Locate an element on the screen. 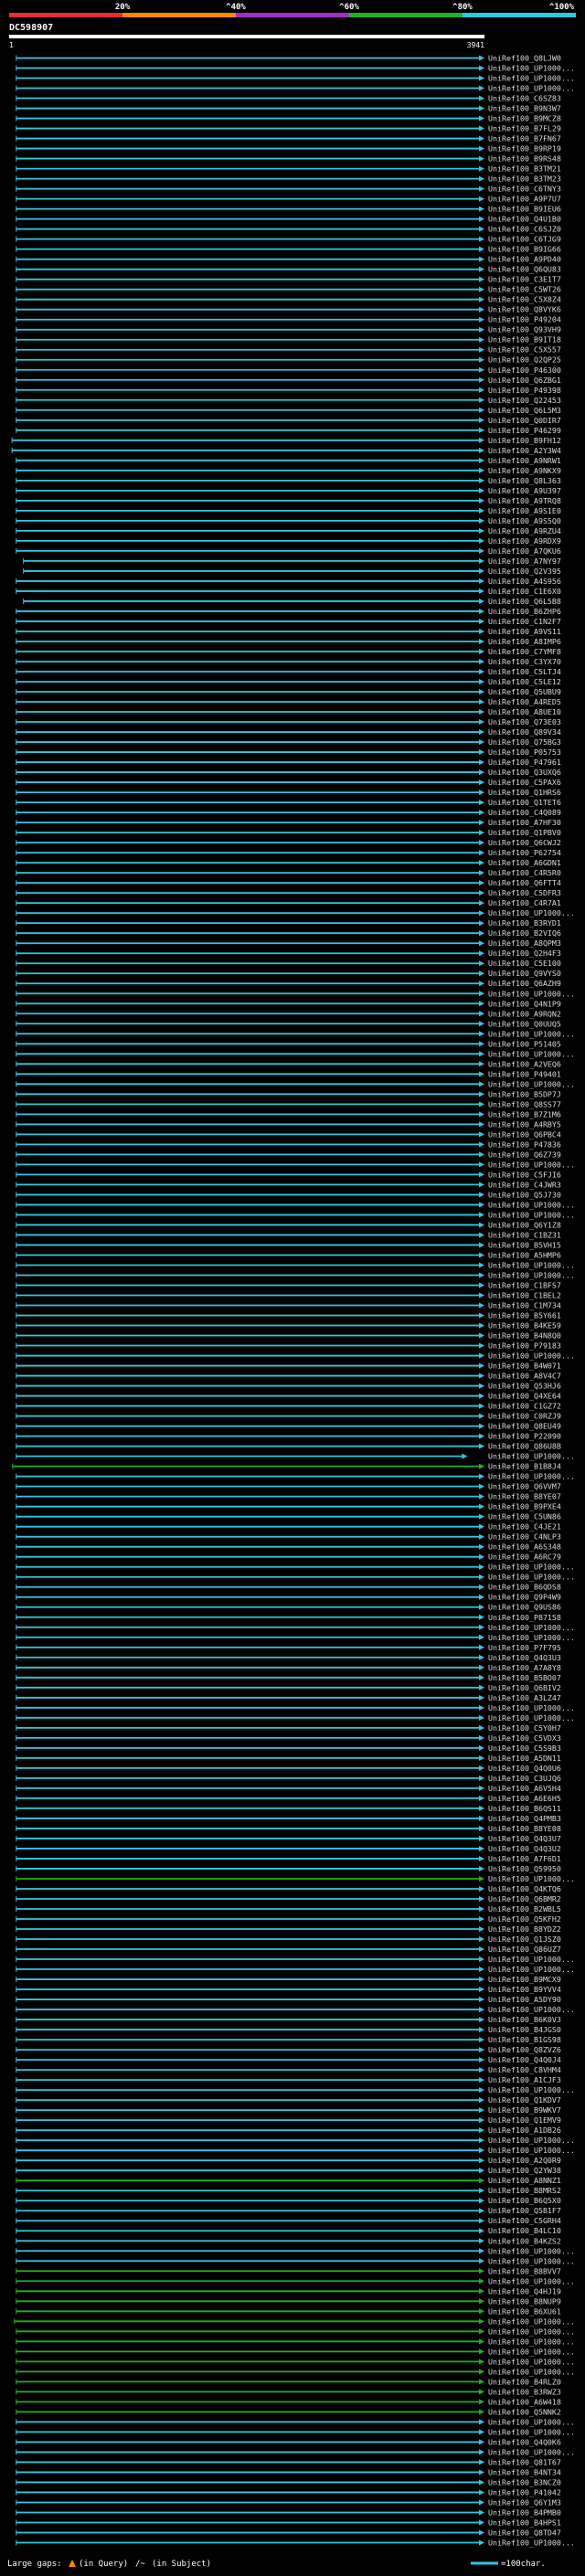 The height and width of the screenshot is (2576, 585). hit-label: UniRef100_Q8TD47 is located at coordinates (524, 2532).